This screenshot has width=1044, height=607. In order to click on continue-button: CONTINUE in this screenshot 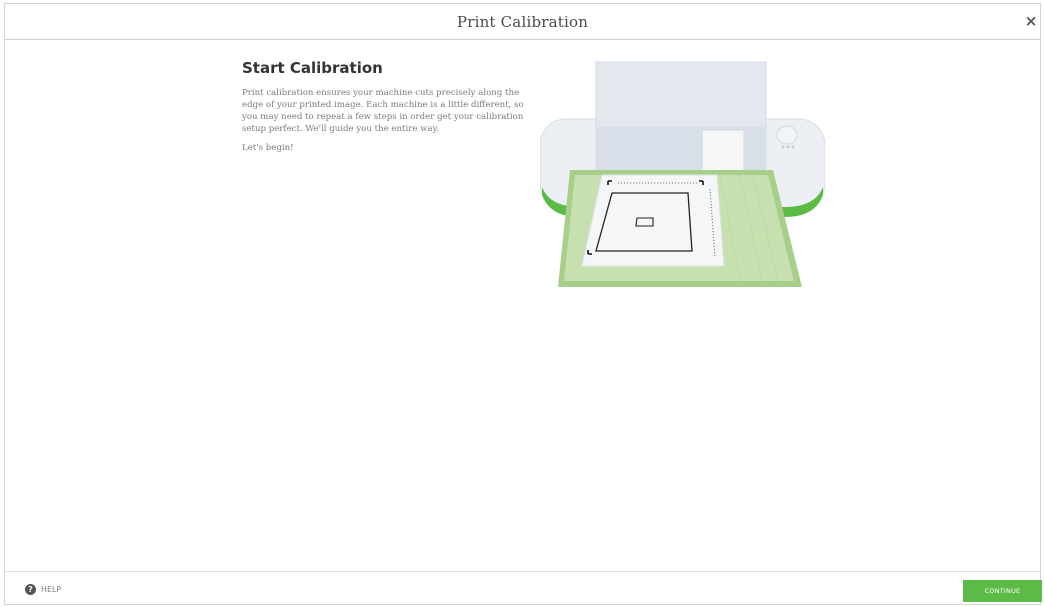, I will do `click(1002, 591)`.